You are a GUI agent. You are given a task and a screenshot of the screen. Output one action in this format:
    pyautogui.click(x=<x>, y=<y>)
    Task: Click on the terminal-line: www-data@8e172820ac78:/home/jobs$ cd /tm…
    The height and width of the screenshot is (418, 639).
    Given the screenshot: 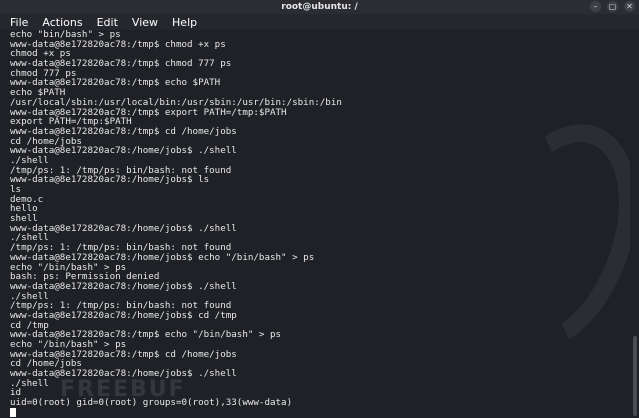 What is the action you would take?
    pyautogui.click(x=123, y=315)
    